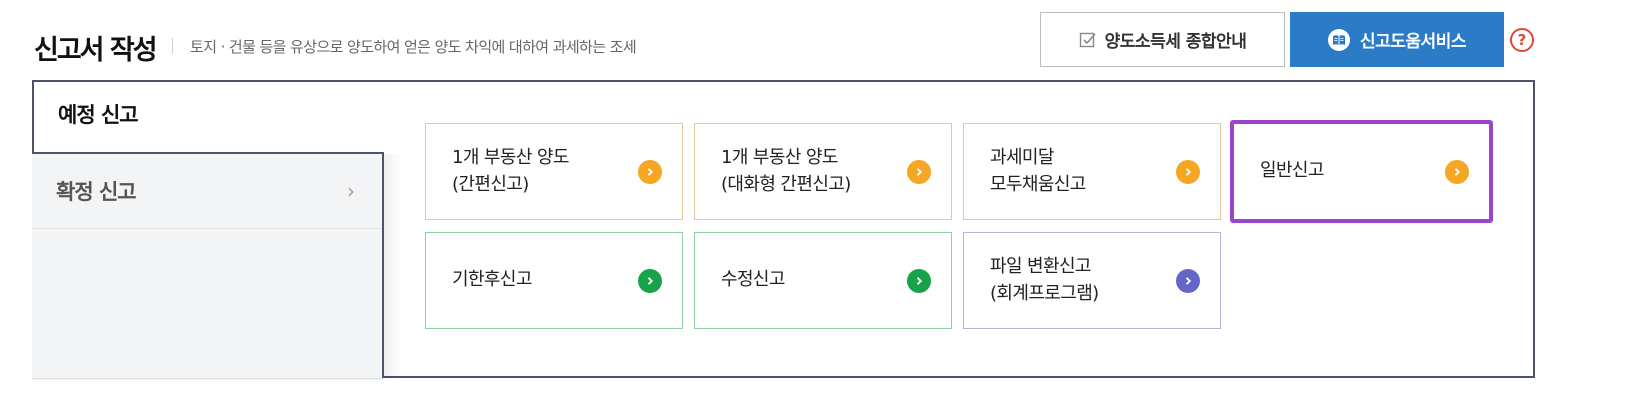 Image resolution: width=1649 pixels, height=413 pixels. I want to click on card-label: 수정신고, so click(753, 280).